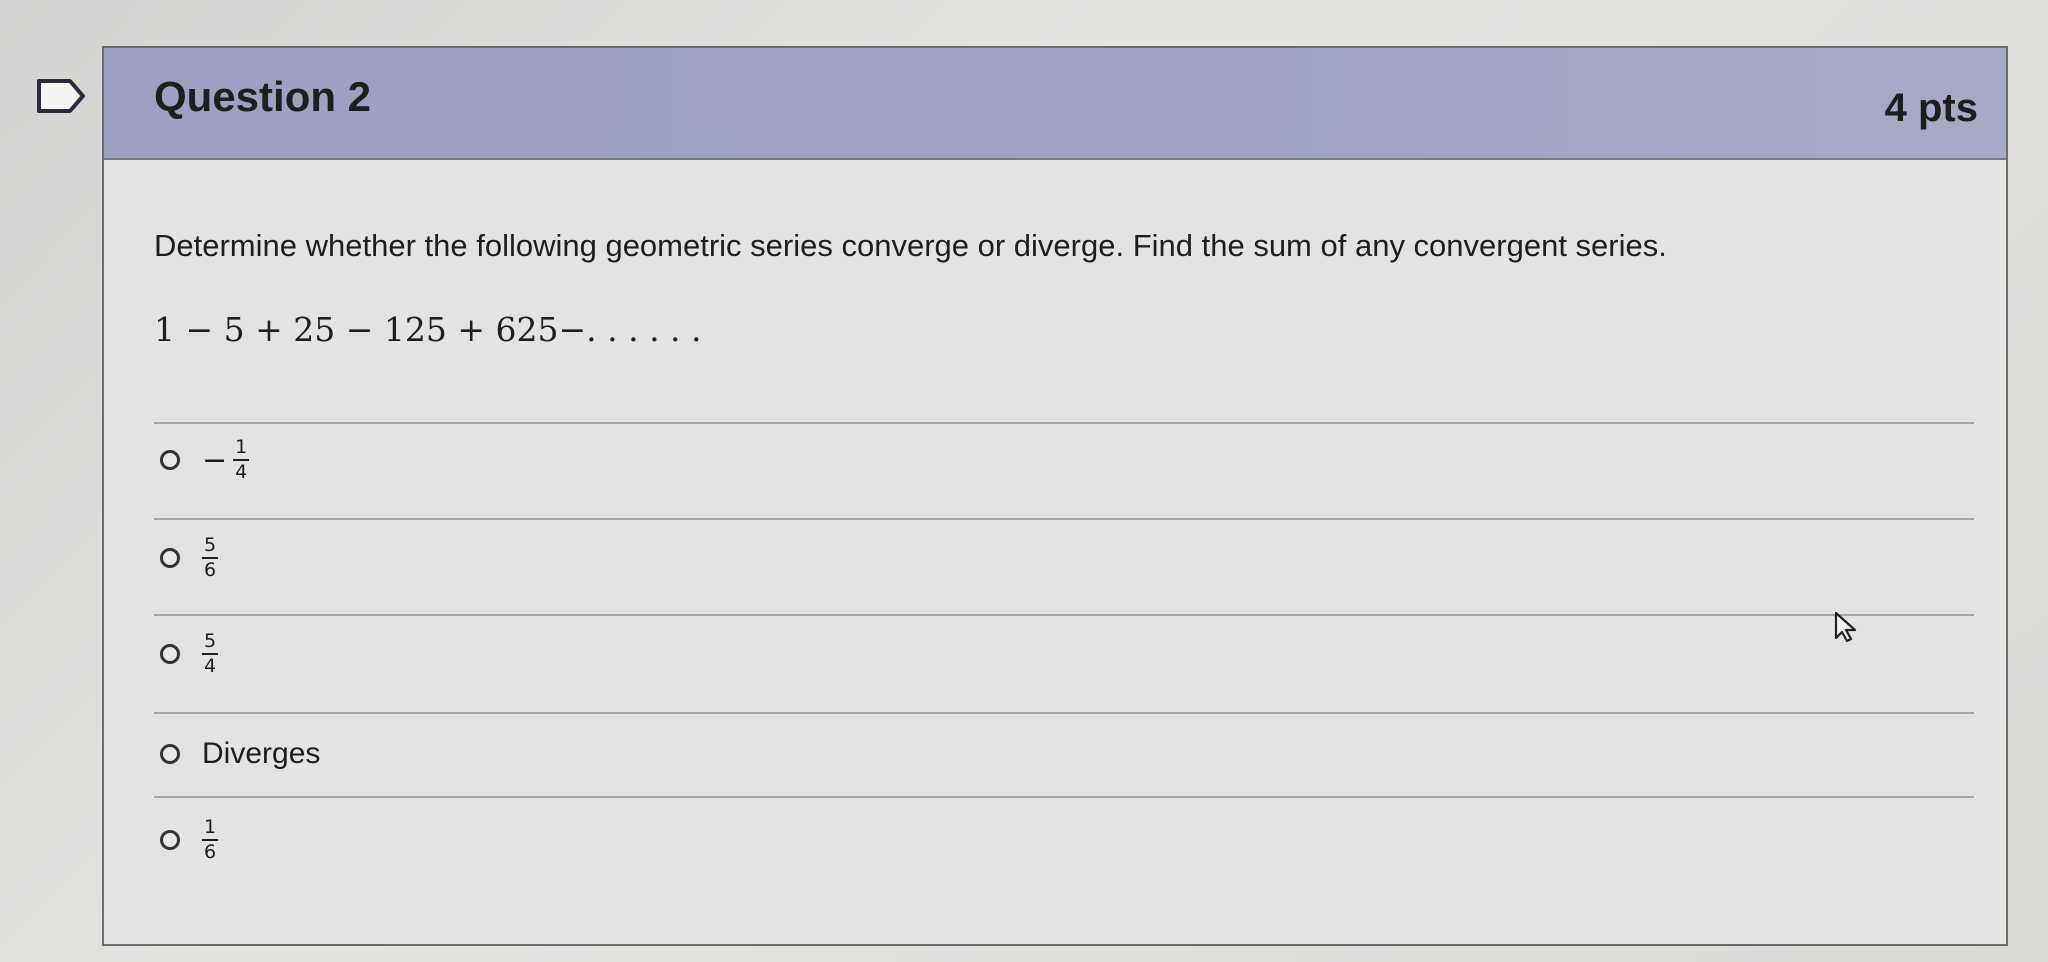 This screenshot has height=962, width=2048. What do you see at coordinates (189, 558) in the screenshot?
I see `answer-option-2: 5 6` at bounding box center [189, 558].